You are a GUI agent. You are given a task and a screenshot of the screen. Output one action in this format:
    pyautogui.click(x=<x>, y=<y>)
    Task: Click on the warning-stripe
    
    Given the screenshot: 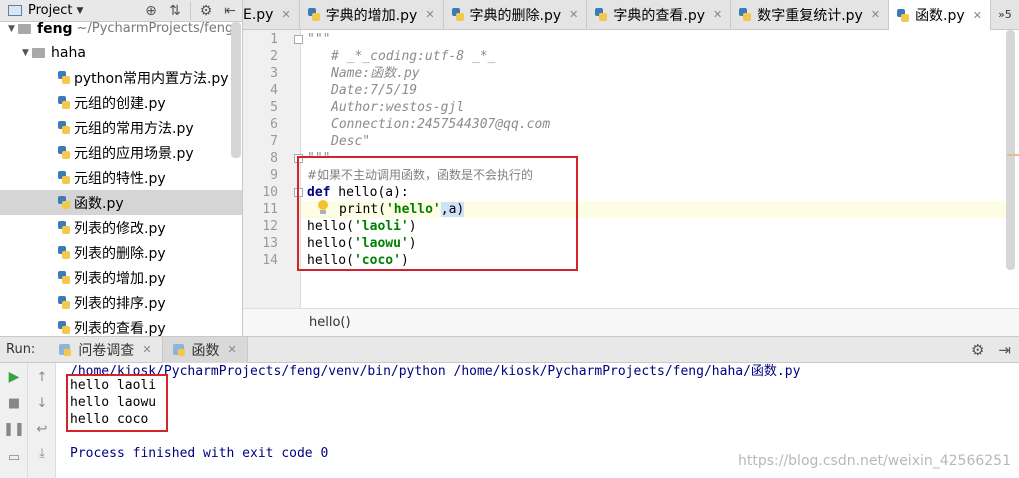 What is the action you would take?
    pyautogui.click(x=1013, y=155)
    